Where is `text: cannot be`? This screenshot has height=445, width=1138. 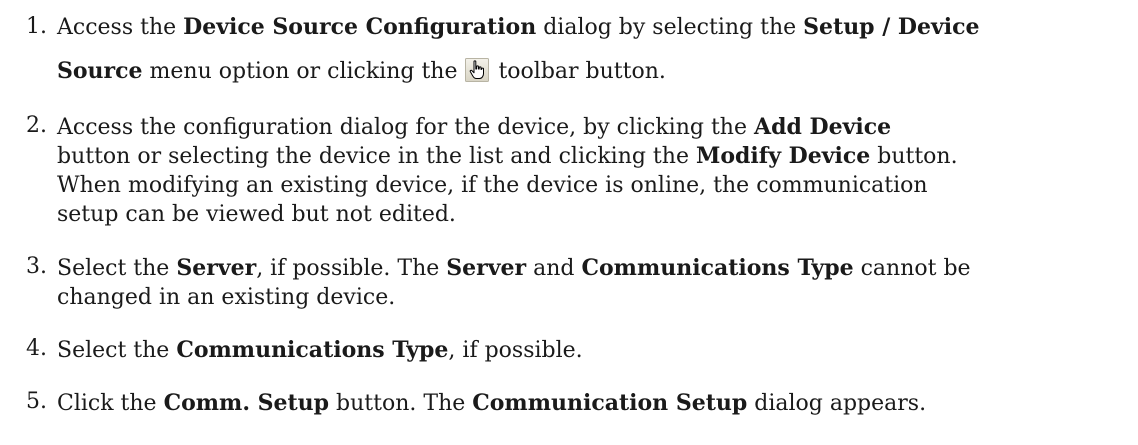
text: cannot be is located at coordinates (912, 268).